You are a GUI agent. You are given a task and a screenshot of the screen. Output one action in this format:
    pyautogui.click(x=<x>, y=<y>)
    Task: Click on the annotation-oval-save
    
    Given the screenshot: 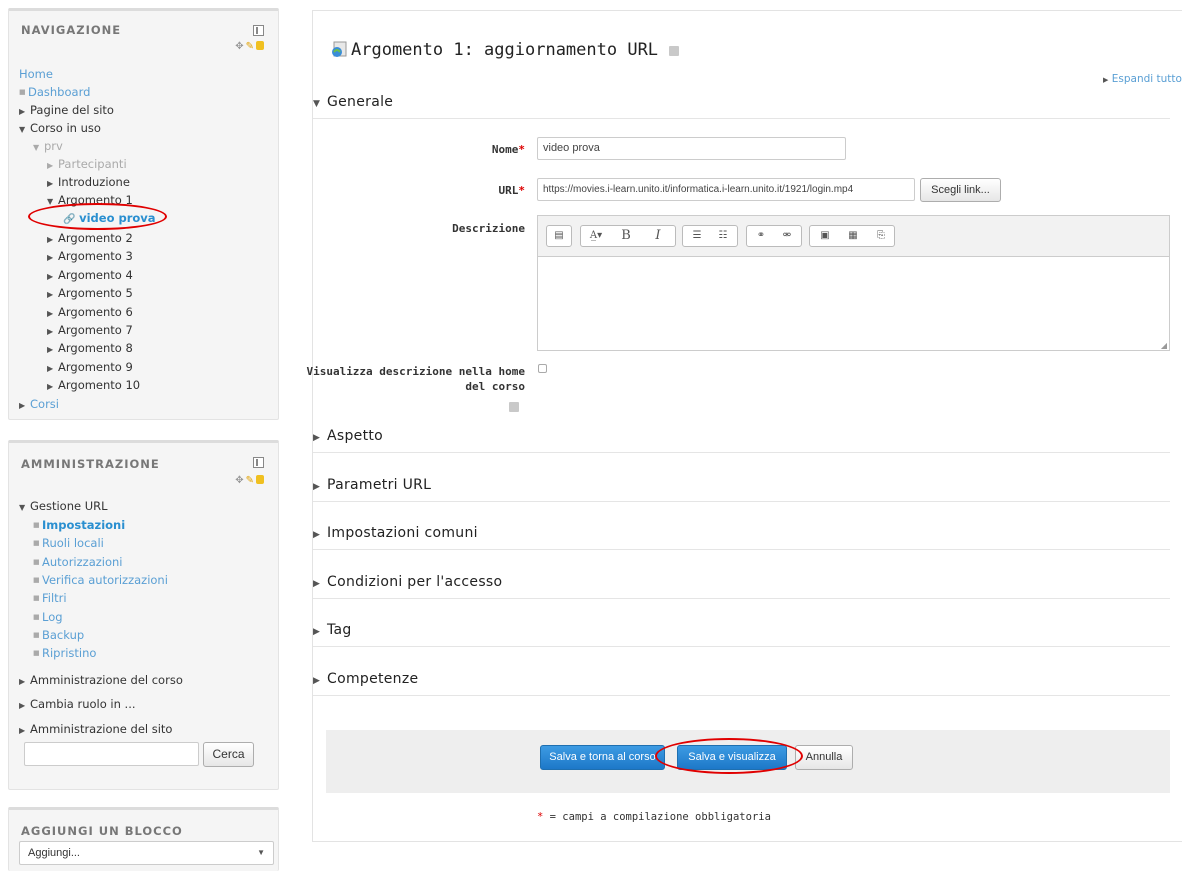 What is the action you would take?
    pyautogui.click(x=729, y=756)
    